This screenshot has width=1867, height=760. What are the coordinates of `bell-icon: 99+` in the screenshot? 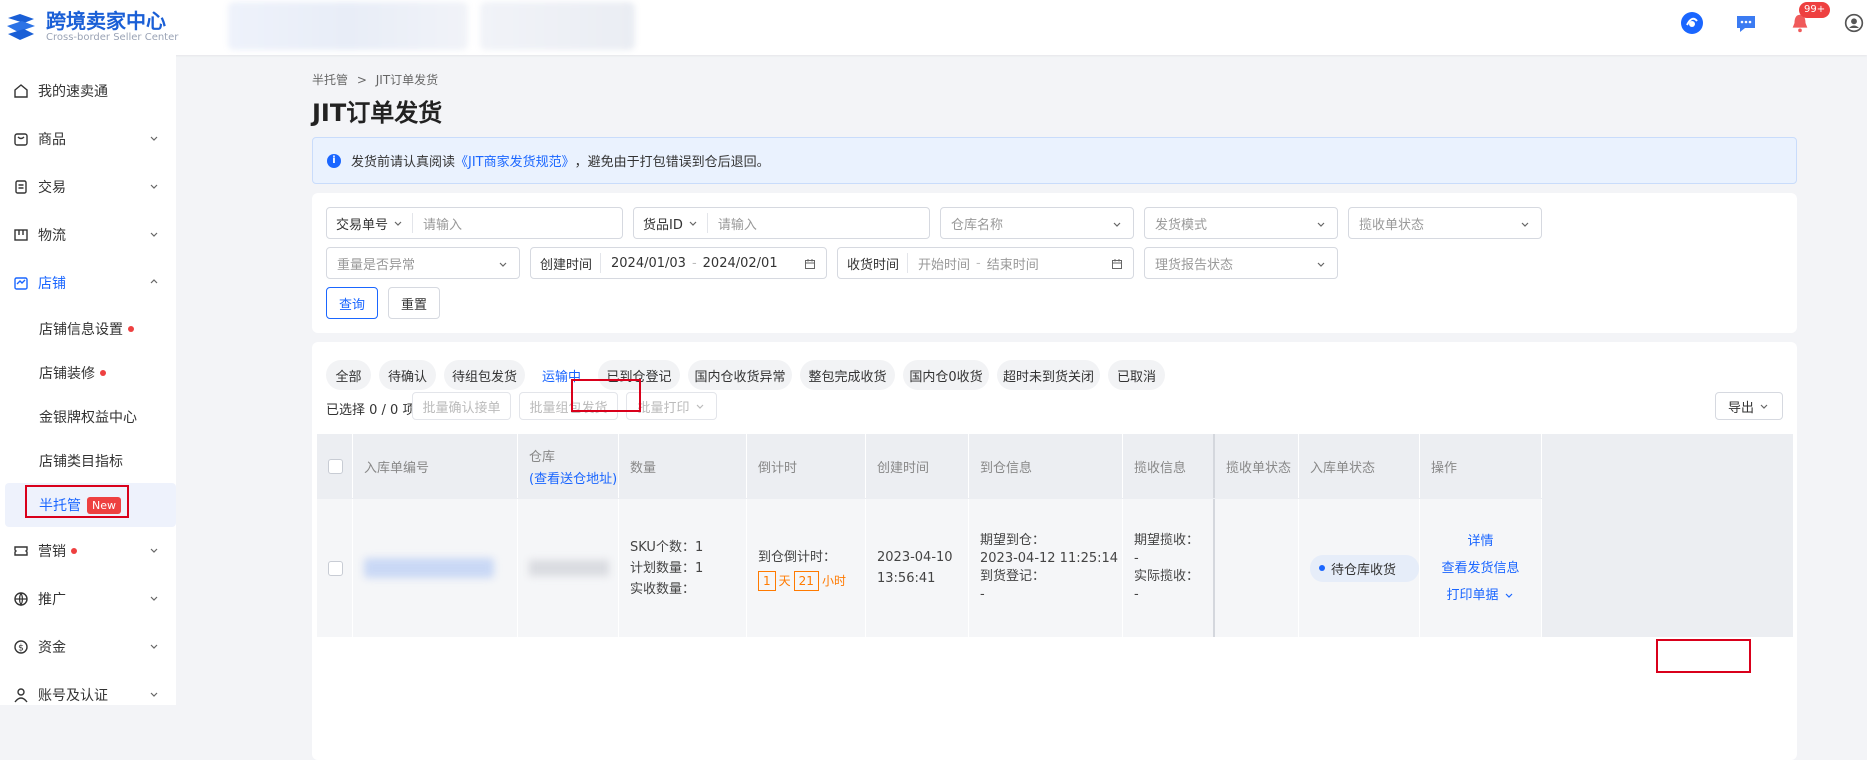 It's located at (1809, 19).